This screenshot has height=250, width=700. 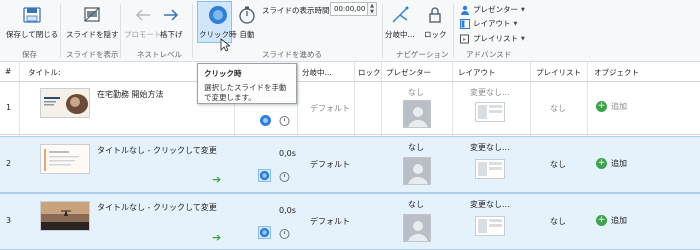 What do you see at coordinates (9, 107) in the screenshot?
I see `row-number: 1` at bounding box center [9, 107].